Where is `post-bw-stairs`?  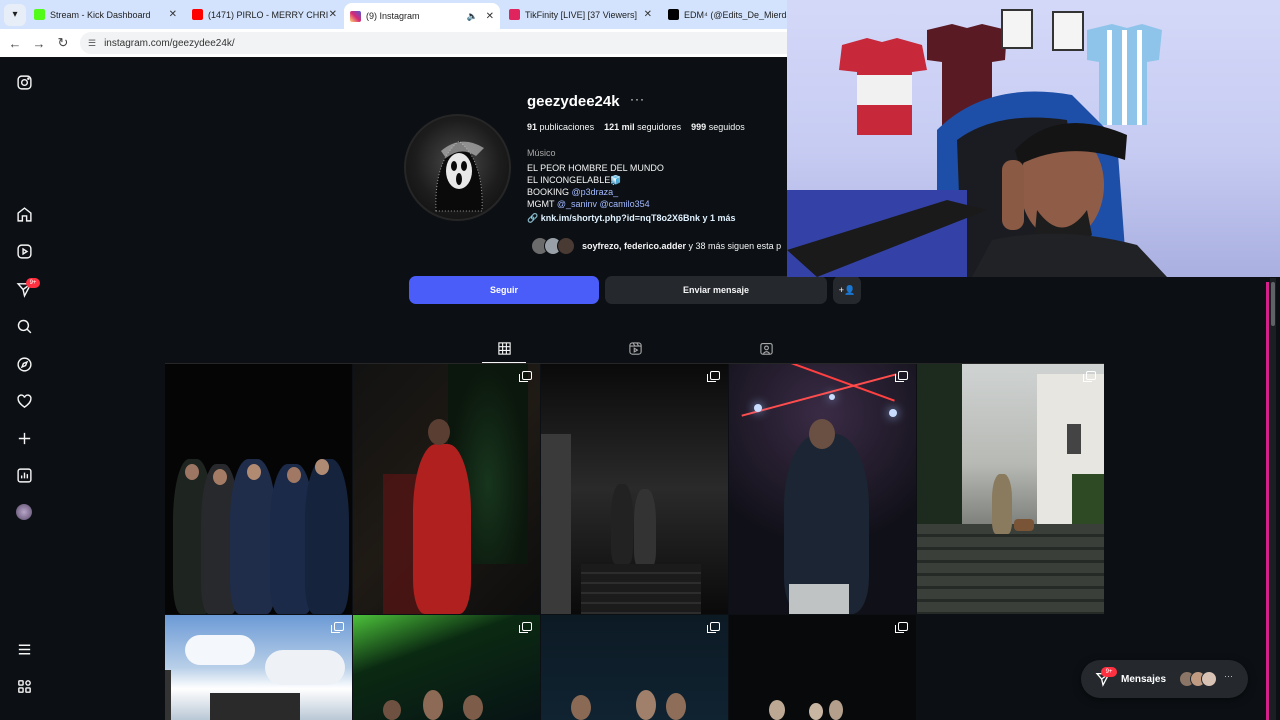 post-bw-stairs is located at coordinates (634, 489).